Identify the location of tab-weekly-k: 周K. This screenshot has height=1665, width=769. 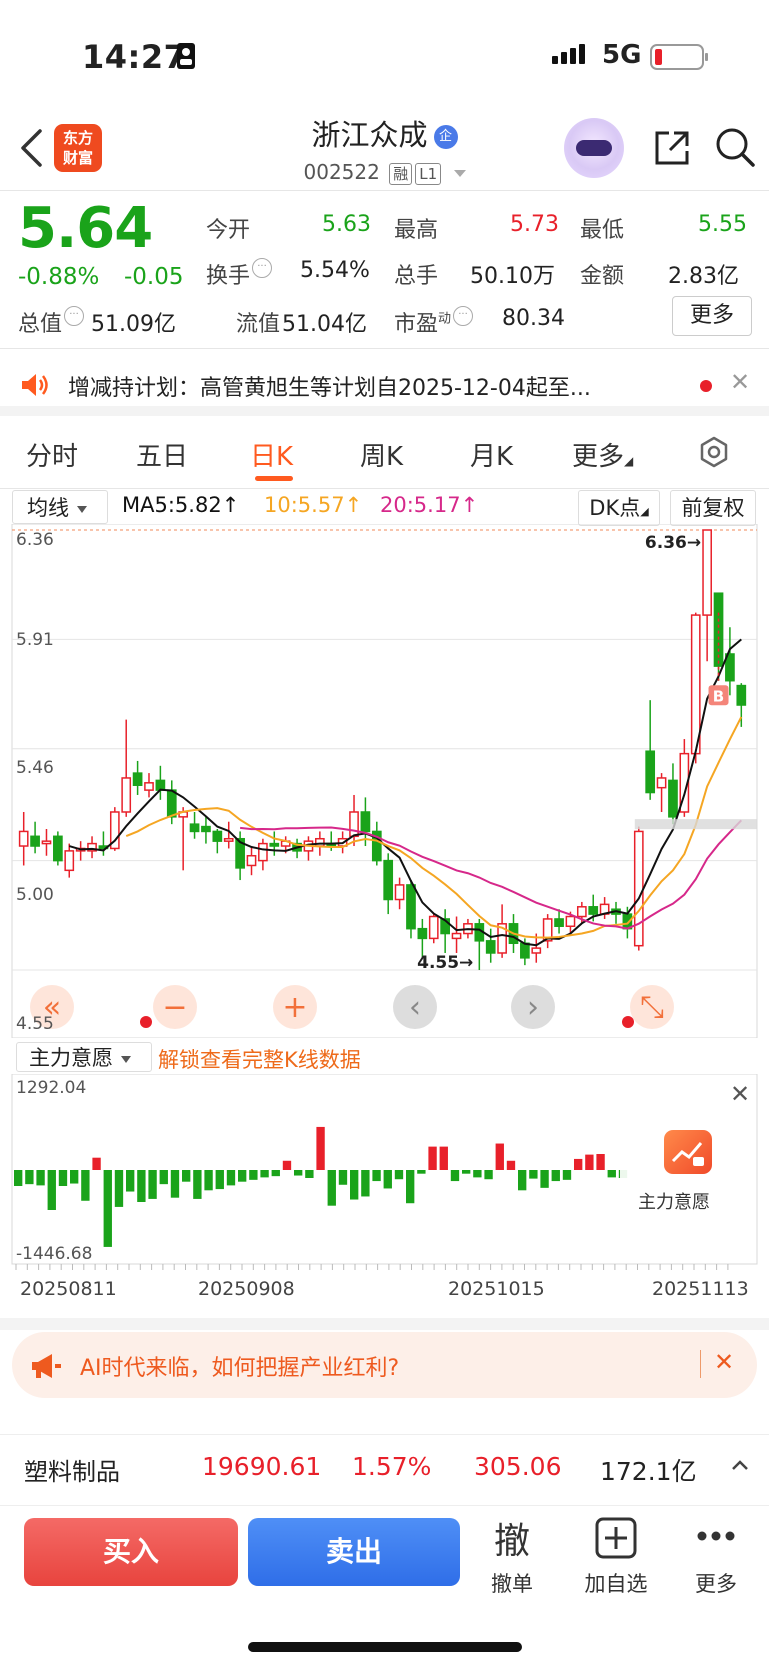
(381, 454).